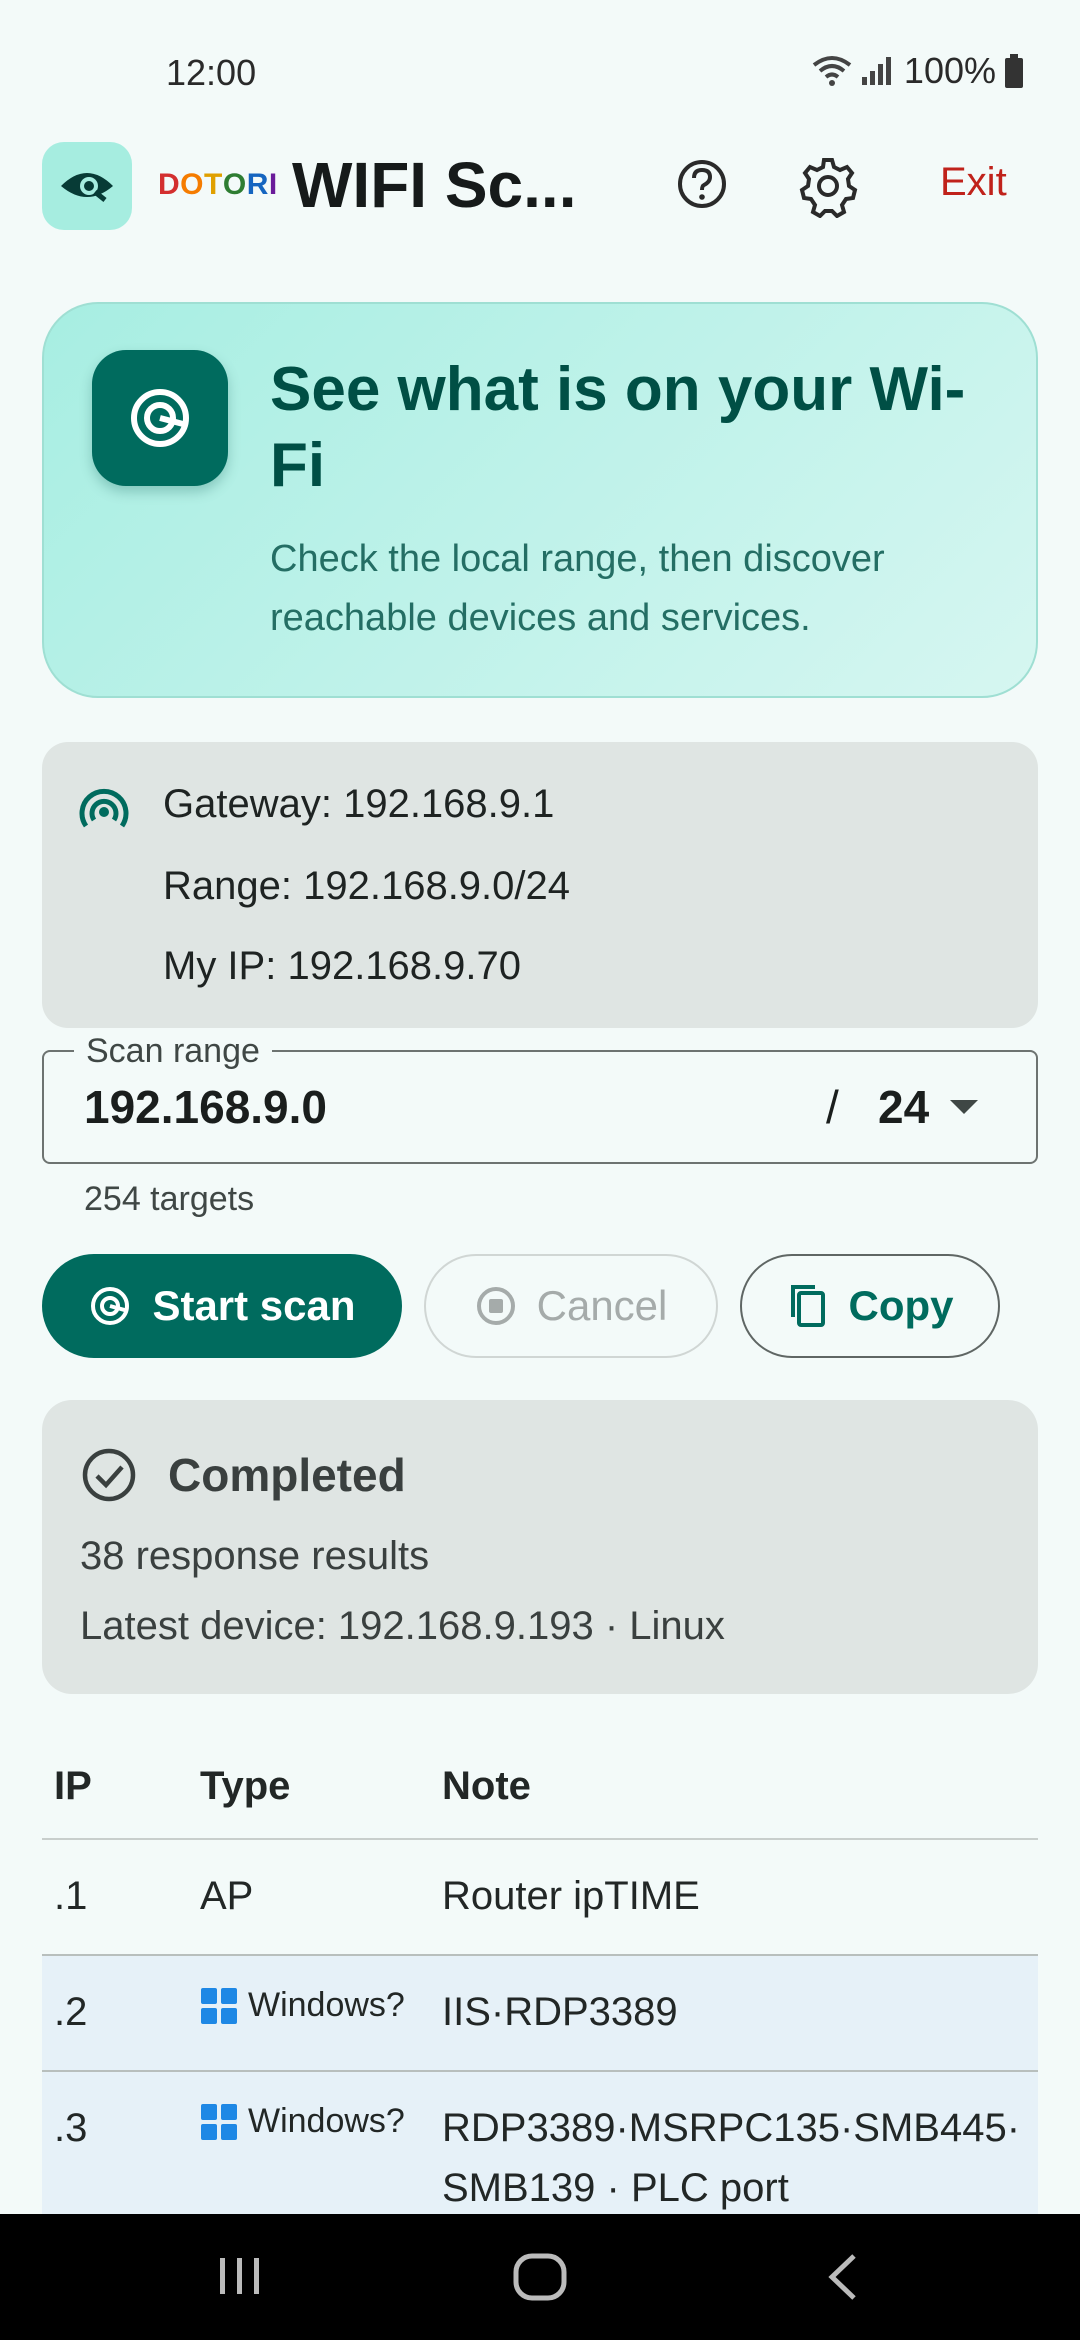  Describe the element at coordinates (901, 1305) in the screenshot. I see `copy-label: Copy` at that location.